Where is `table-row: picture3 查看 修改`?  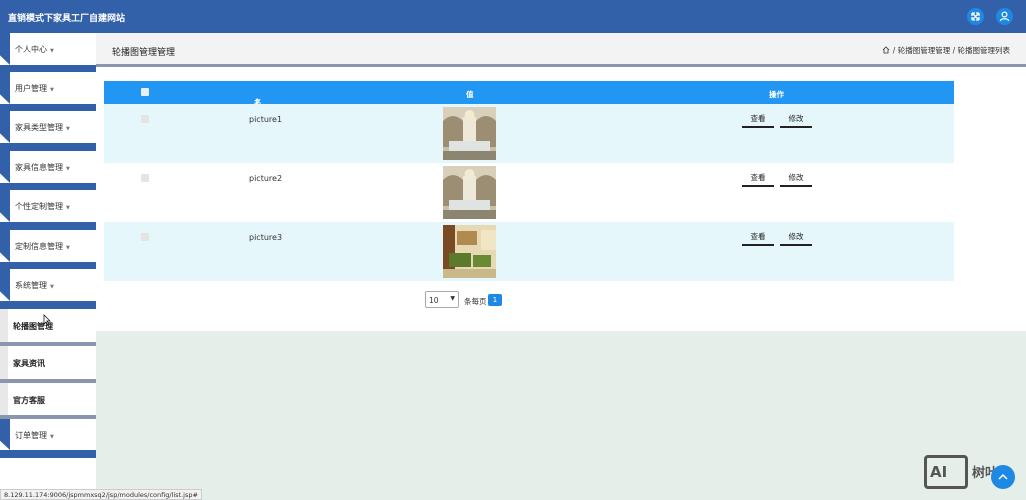 table-row: picture3 查看 修改 is located at coordinates (529, 251).